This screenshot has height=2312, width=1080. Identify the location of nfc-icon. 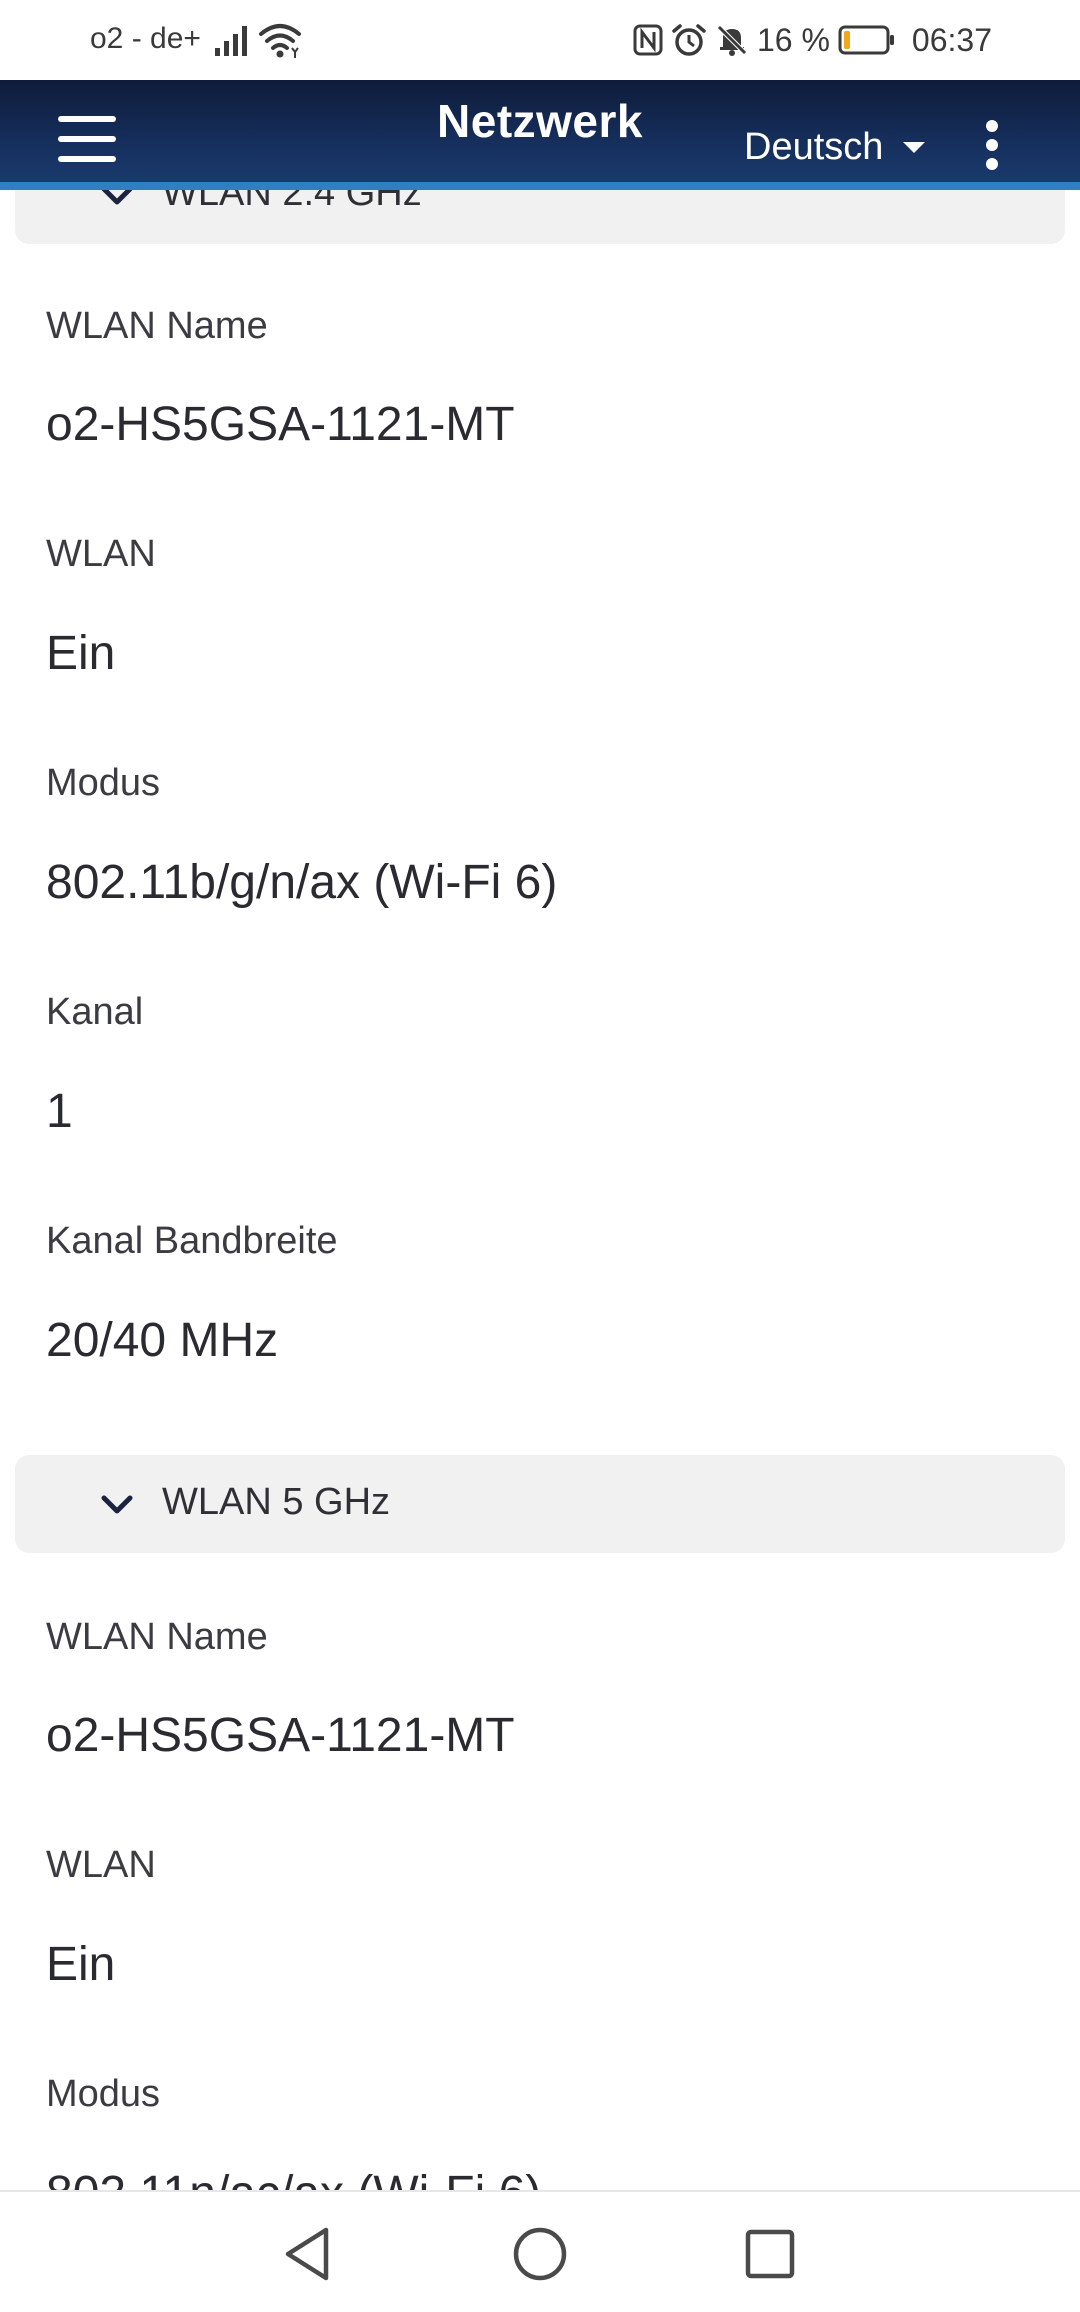
(648, 40).